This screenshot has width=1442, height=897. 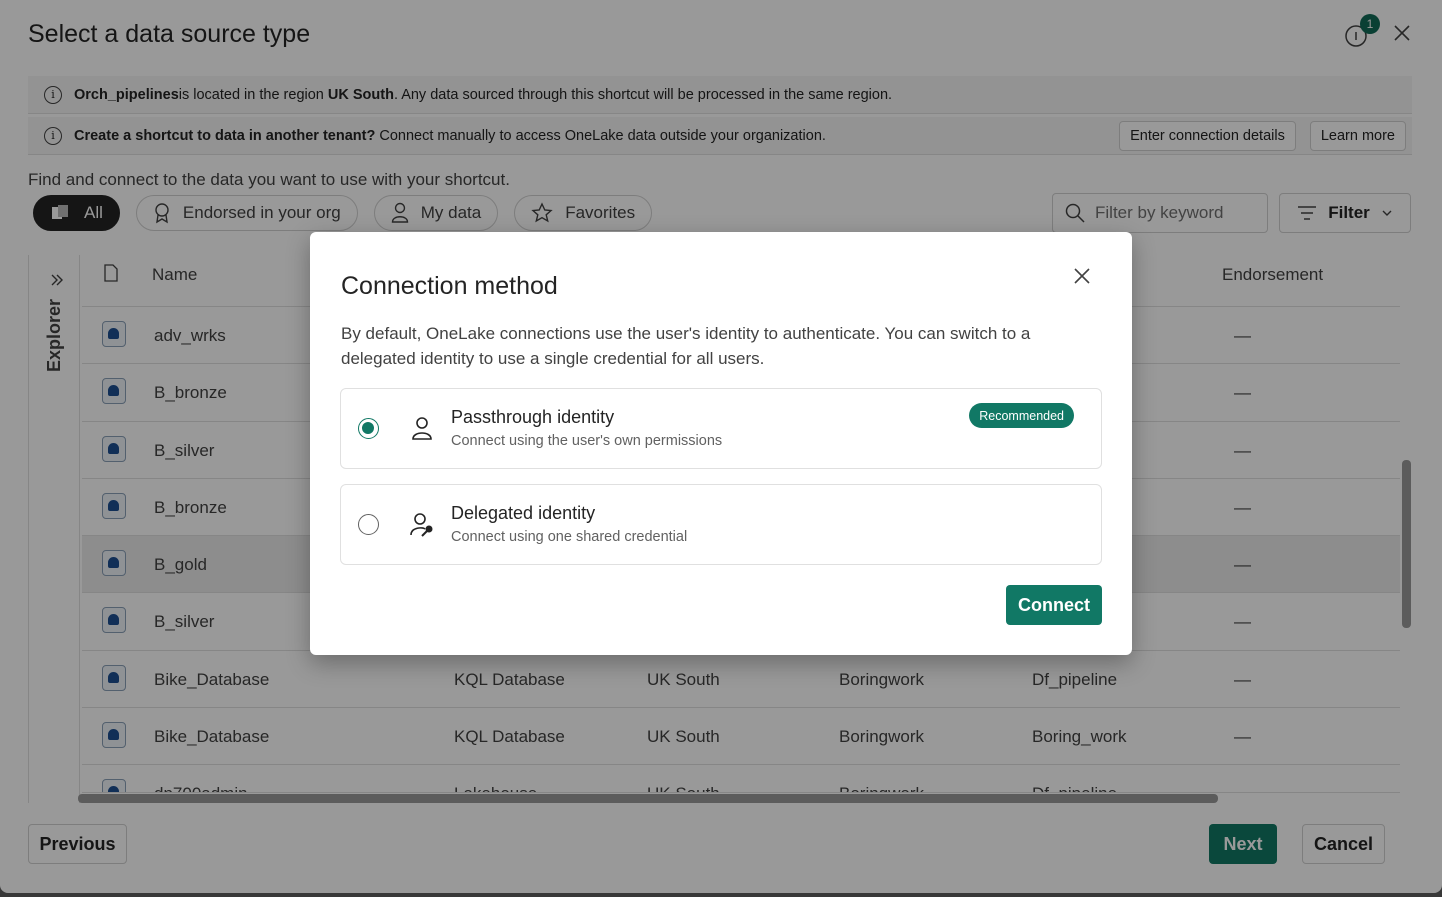 I want to click on close-icon, so click(x=1082, y=276).